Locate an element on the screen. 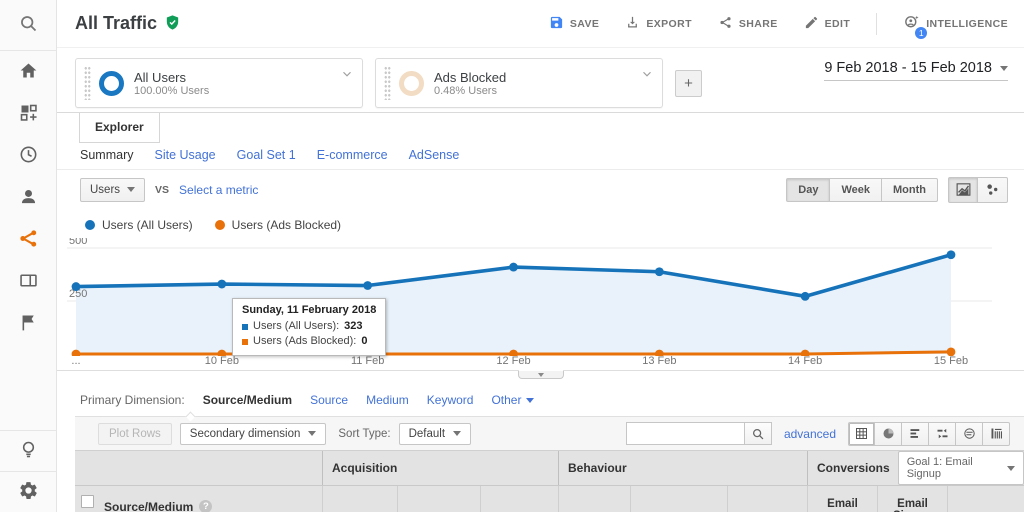 The image size is (1024, 512). pivot-view-button is located at coordinates (996, 433).